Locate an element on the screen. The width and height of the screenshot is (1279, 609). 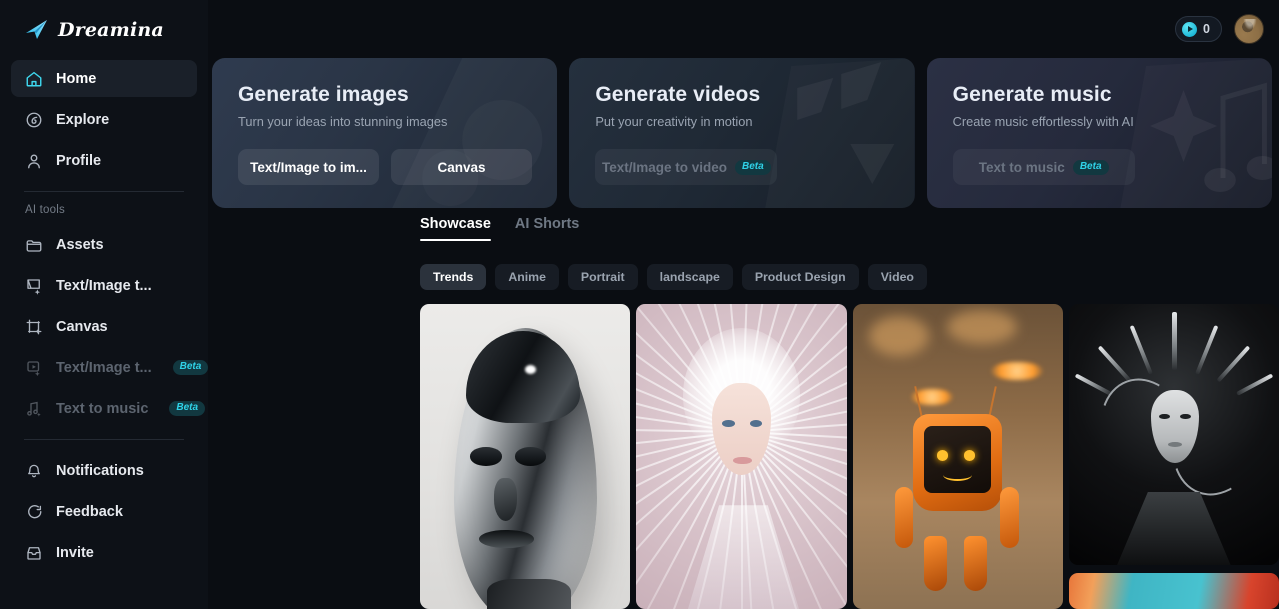
paper-plane-logo-icon is located at coordinates (37, 30).